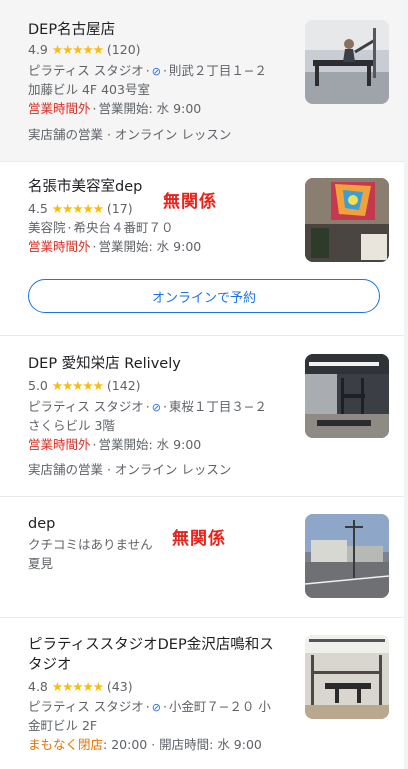 Image resolution: width=408 pixels, height=769 pixels. I want to click on rating-value: 4.8, so click(38, 686).